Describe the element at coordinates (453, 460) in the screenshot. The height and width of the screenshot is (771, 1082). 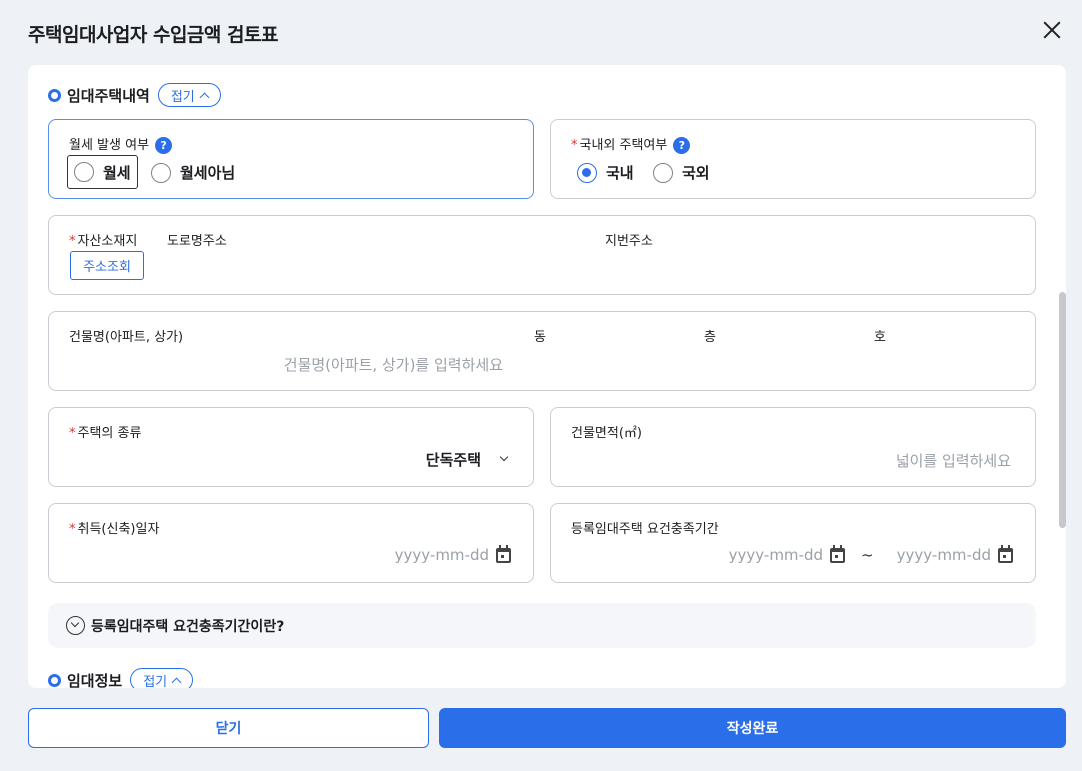
I see `house-type-value: 단독주택` at that location.